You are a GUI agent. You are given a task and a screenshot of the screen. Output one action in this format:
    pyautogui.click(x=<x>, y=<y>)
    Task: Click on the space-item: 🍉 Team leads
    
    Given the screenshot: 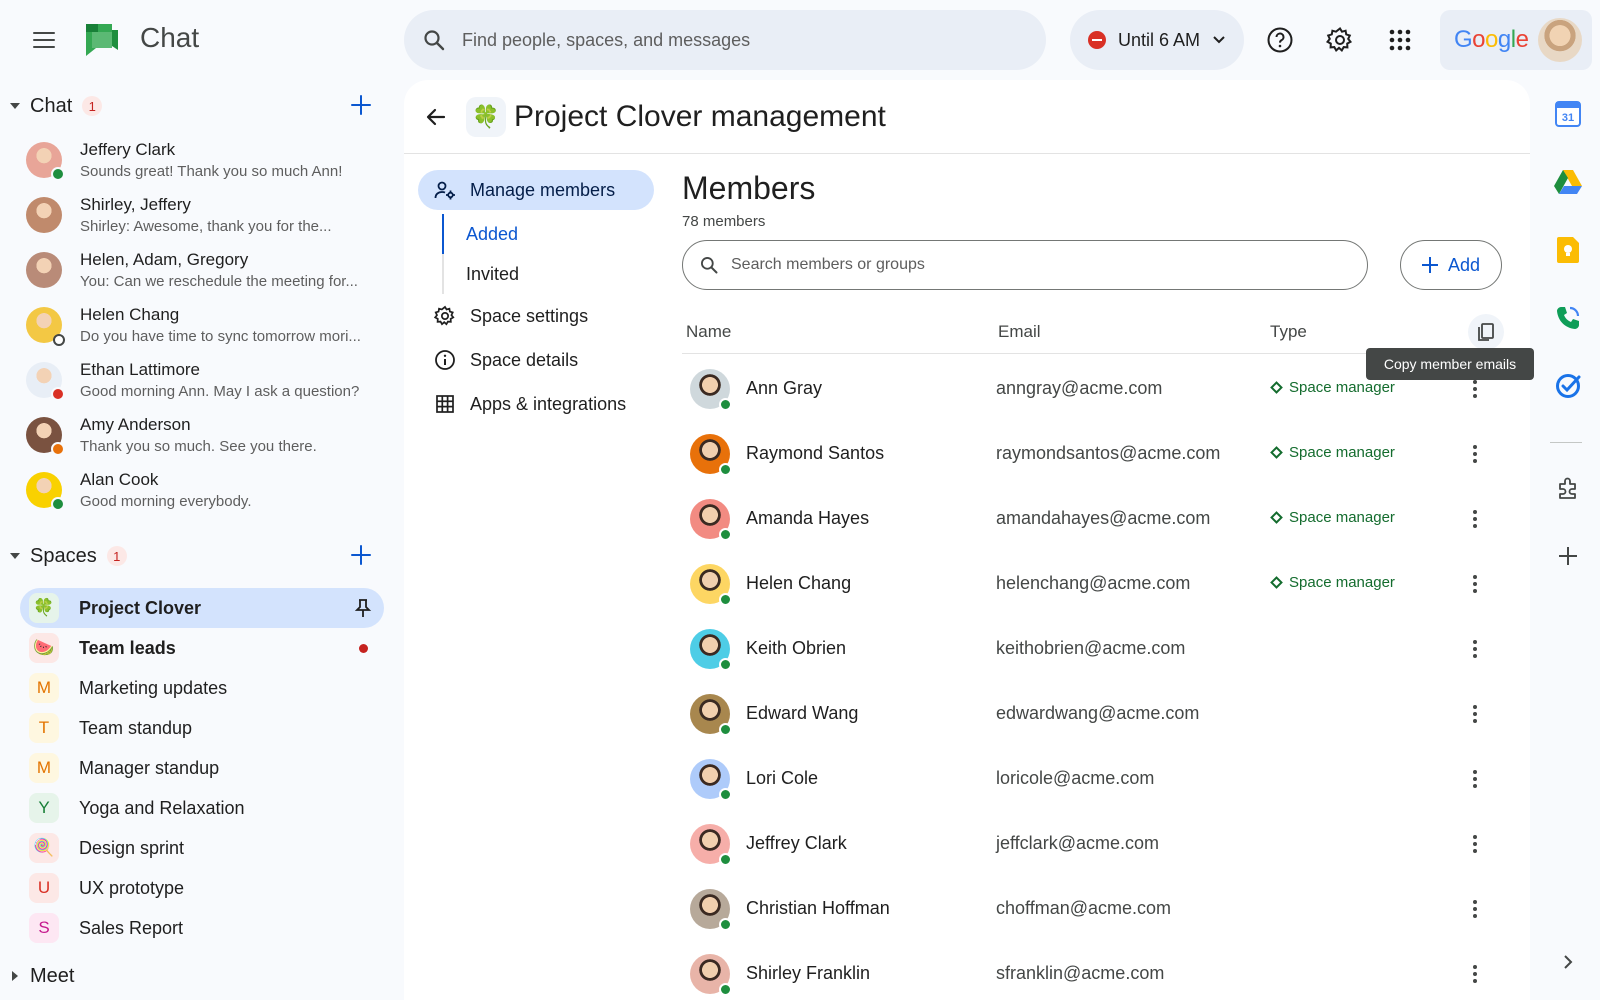 What is the action you would take?
    pyautogui.click(x=202, y=648)
    